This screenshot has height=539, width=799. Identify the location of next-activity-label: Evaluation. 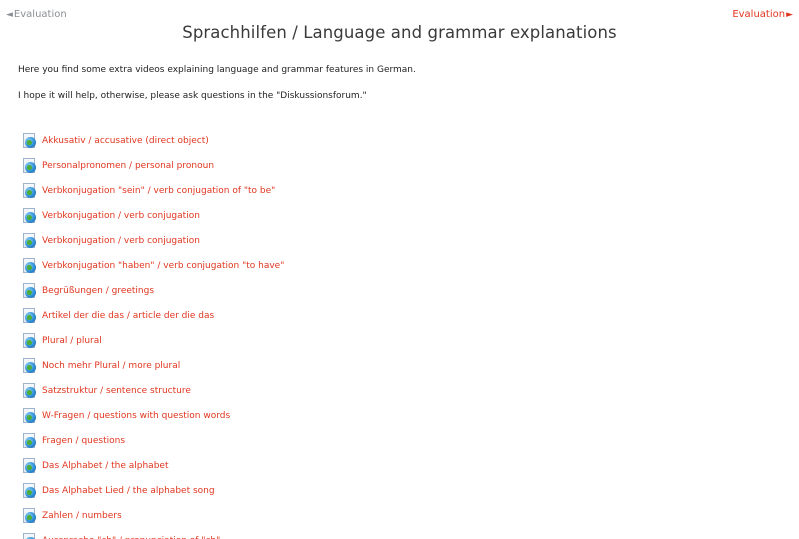
(759, 14).